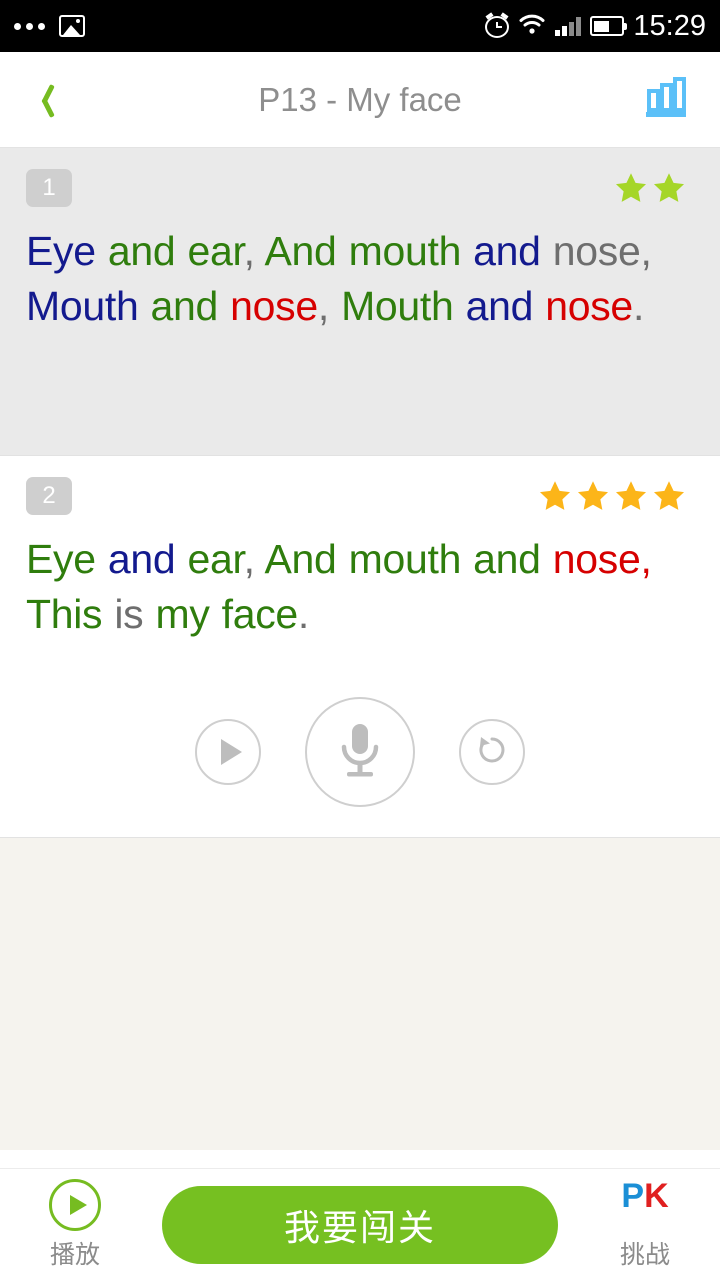  I want to click on sentence-card-header: 1, so click(360, 188).